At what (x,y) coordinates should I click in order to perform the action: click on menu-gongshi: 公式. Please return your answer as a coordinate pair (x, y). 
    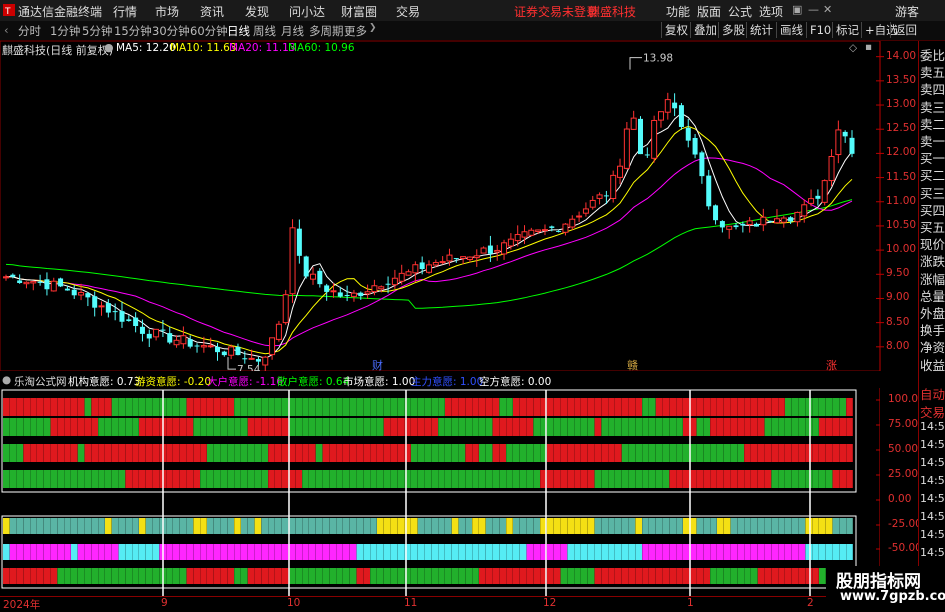
    Looking at the image, I should click on (740, 11).